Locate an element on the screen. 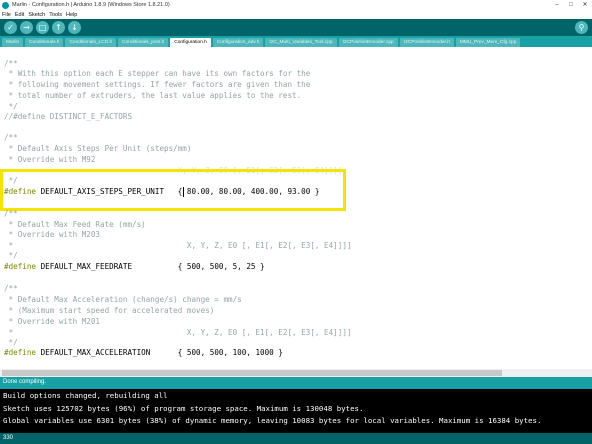  close-icon: ✕ is located at coordinates (585, 5).